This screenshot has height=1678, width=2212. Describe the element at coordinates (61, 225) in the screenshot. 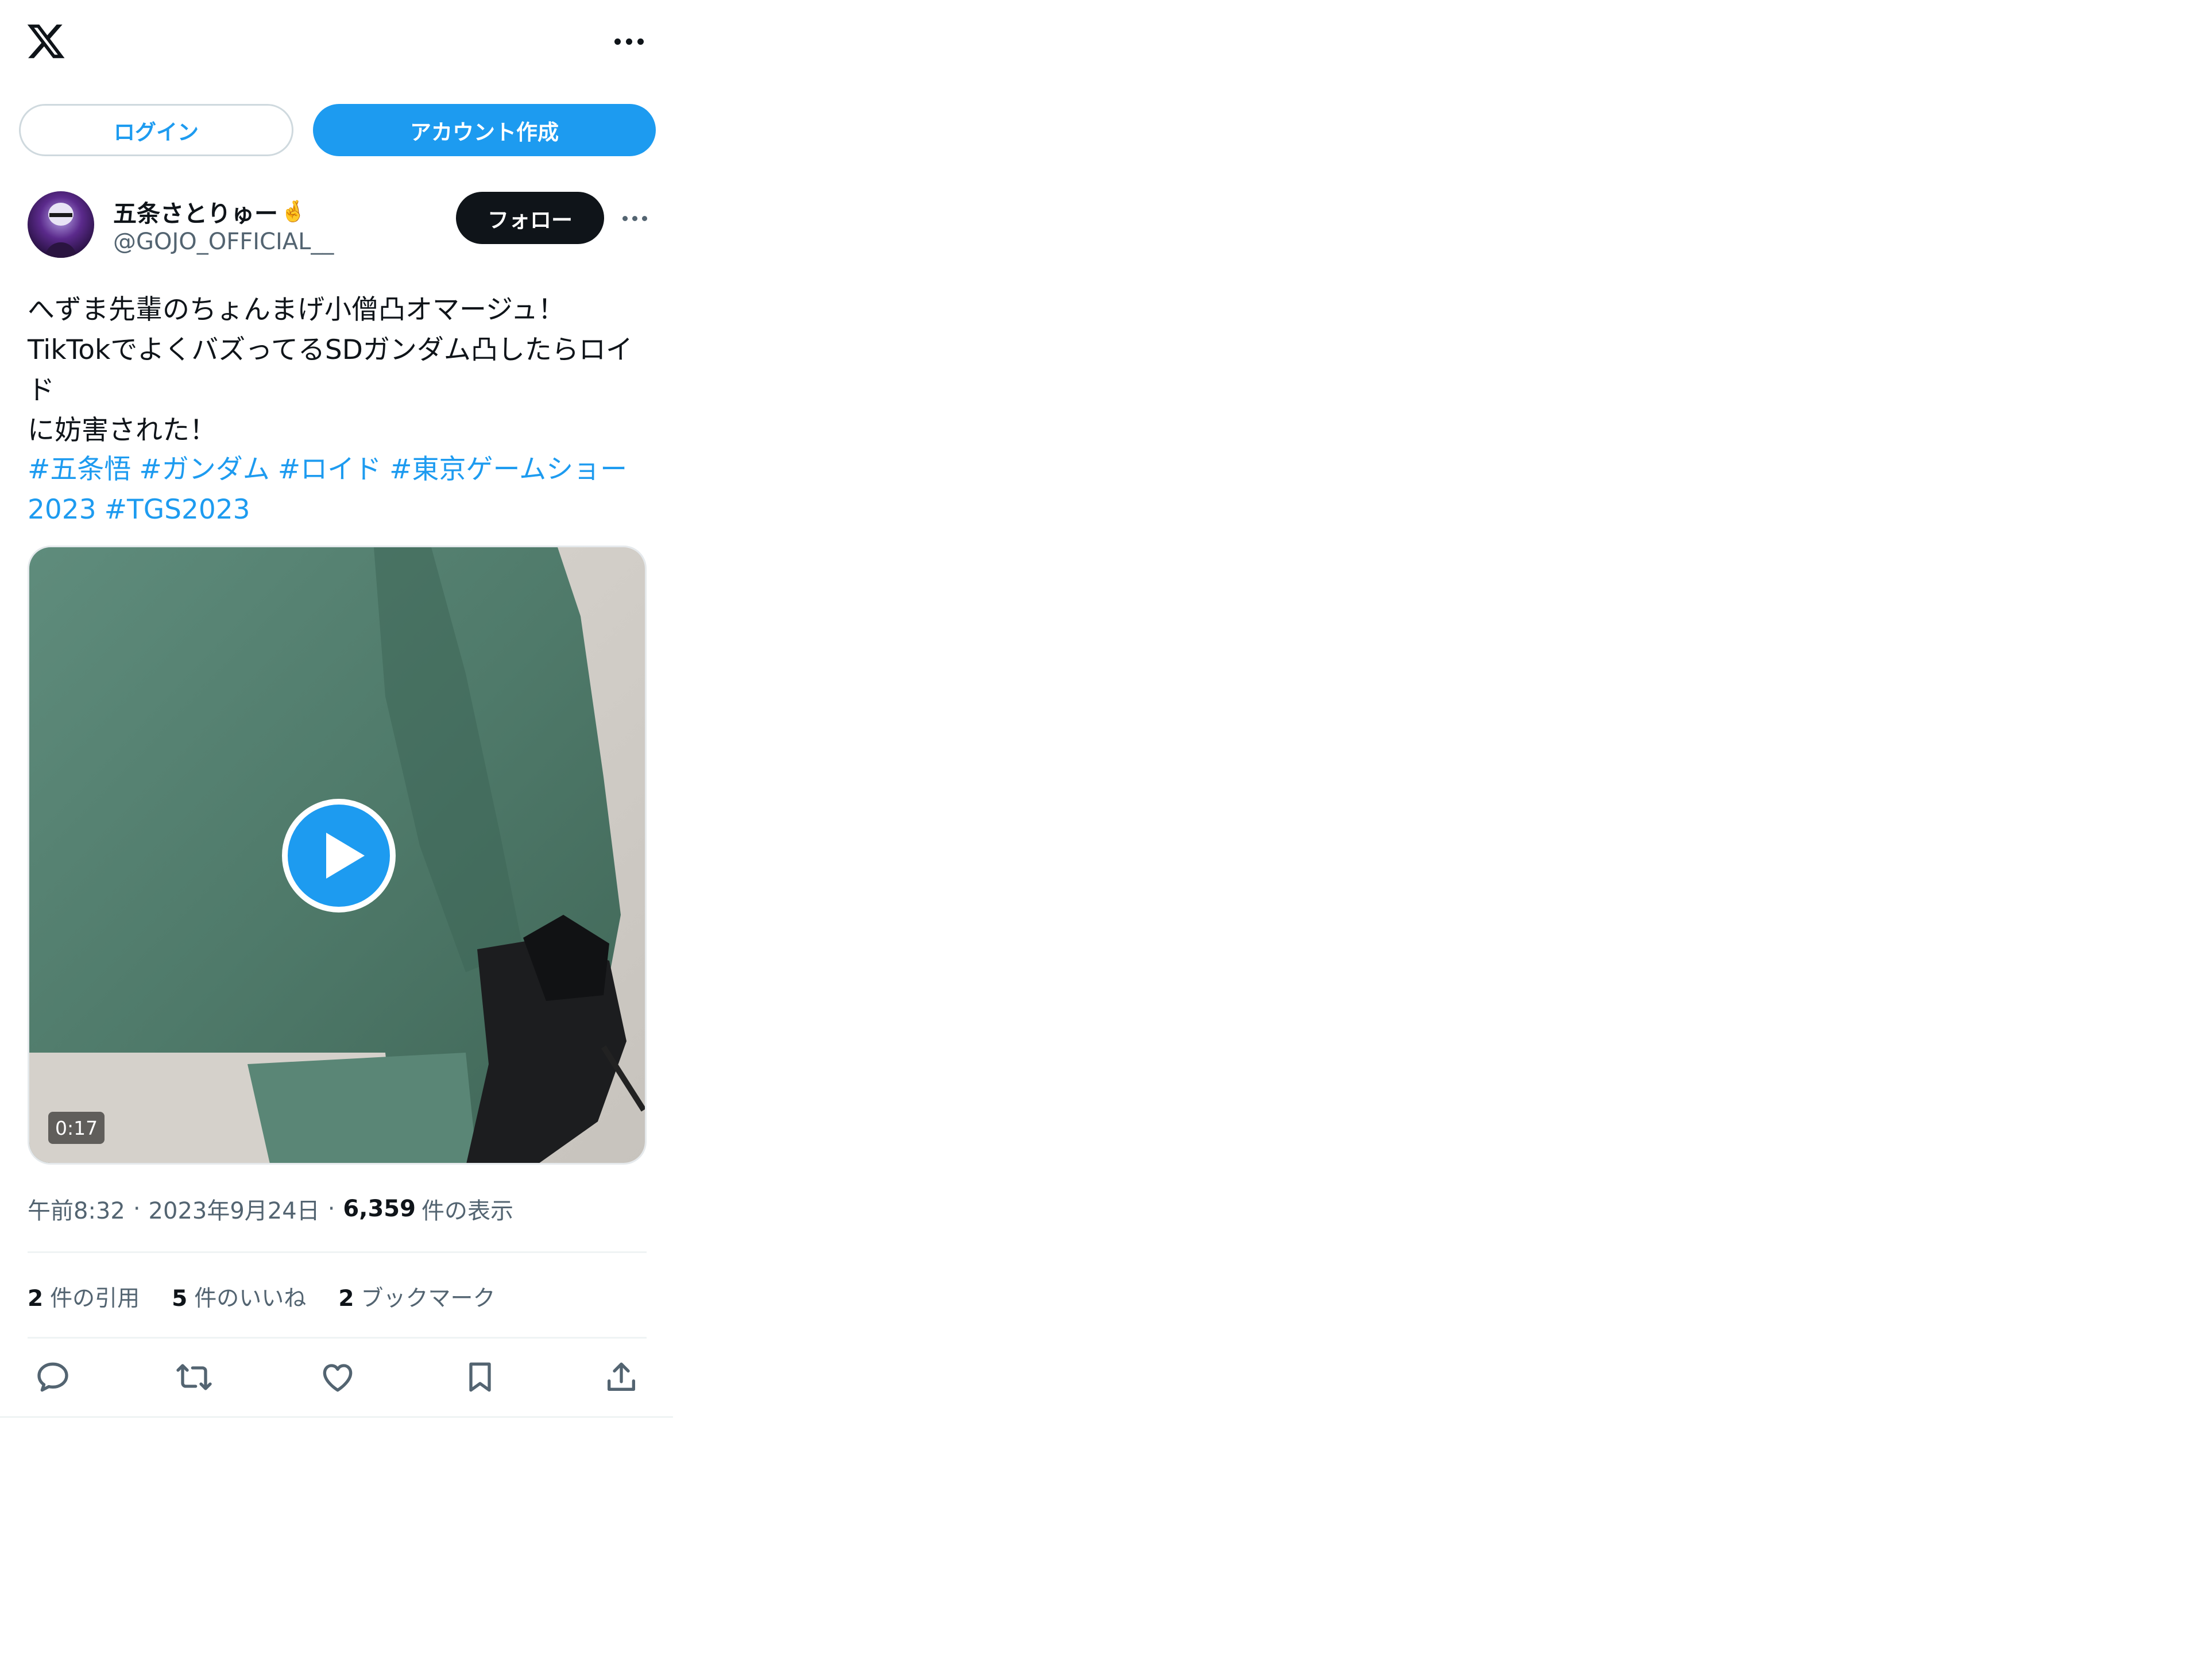

I see `avatar` at that location.